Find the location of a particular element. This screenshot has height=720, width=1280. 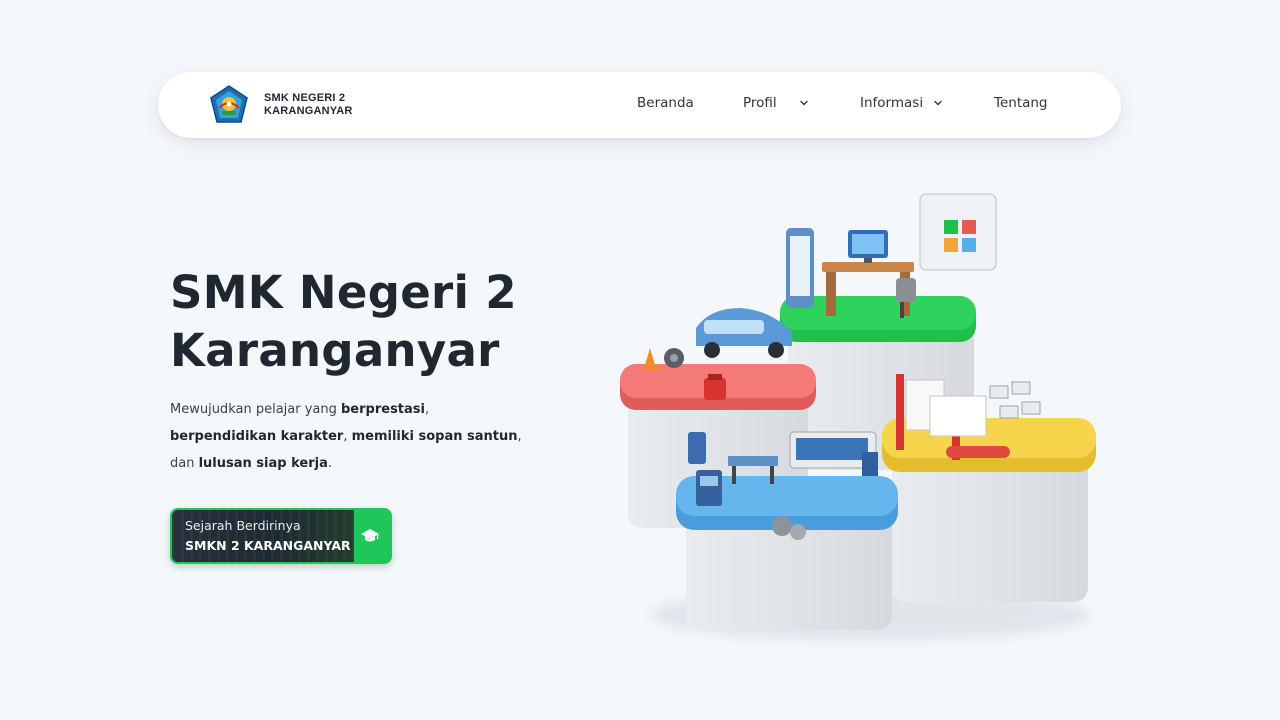

desc-text: Mewujudkan pelajar yang is located at coordinates (255, 409).